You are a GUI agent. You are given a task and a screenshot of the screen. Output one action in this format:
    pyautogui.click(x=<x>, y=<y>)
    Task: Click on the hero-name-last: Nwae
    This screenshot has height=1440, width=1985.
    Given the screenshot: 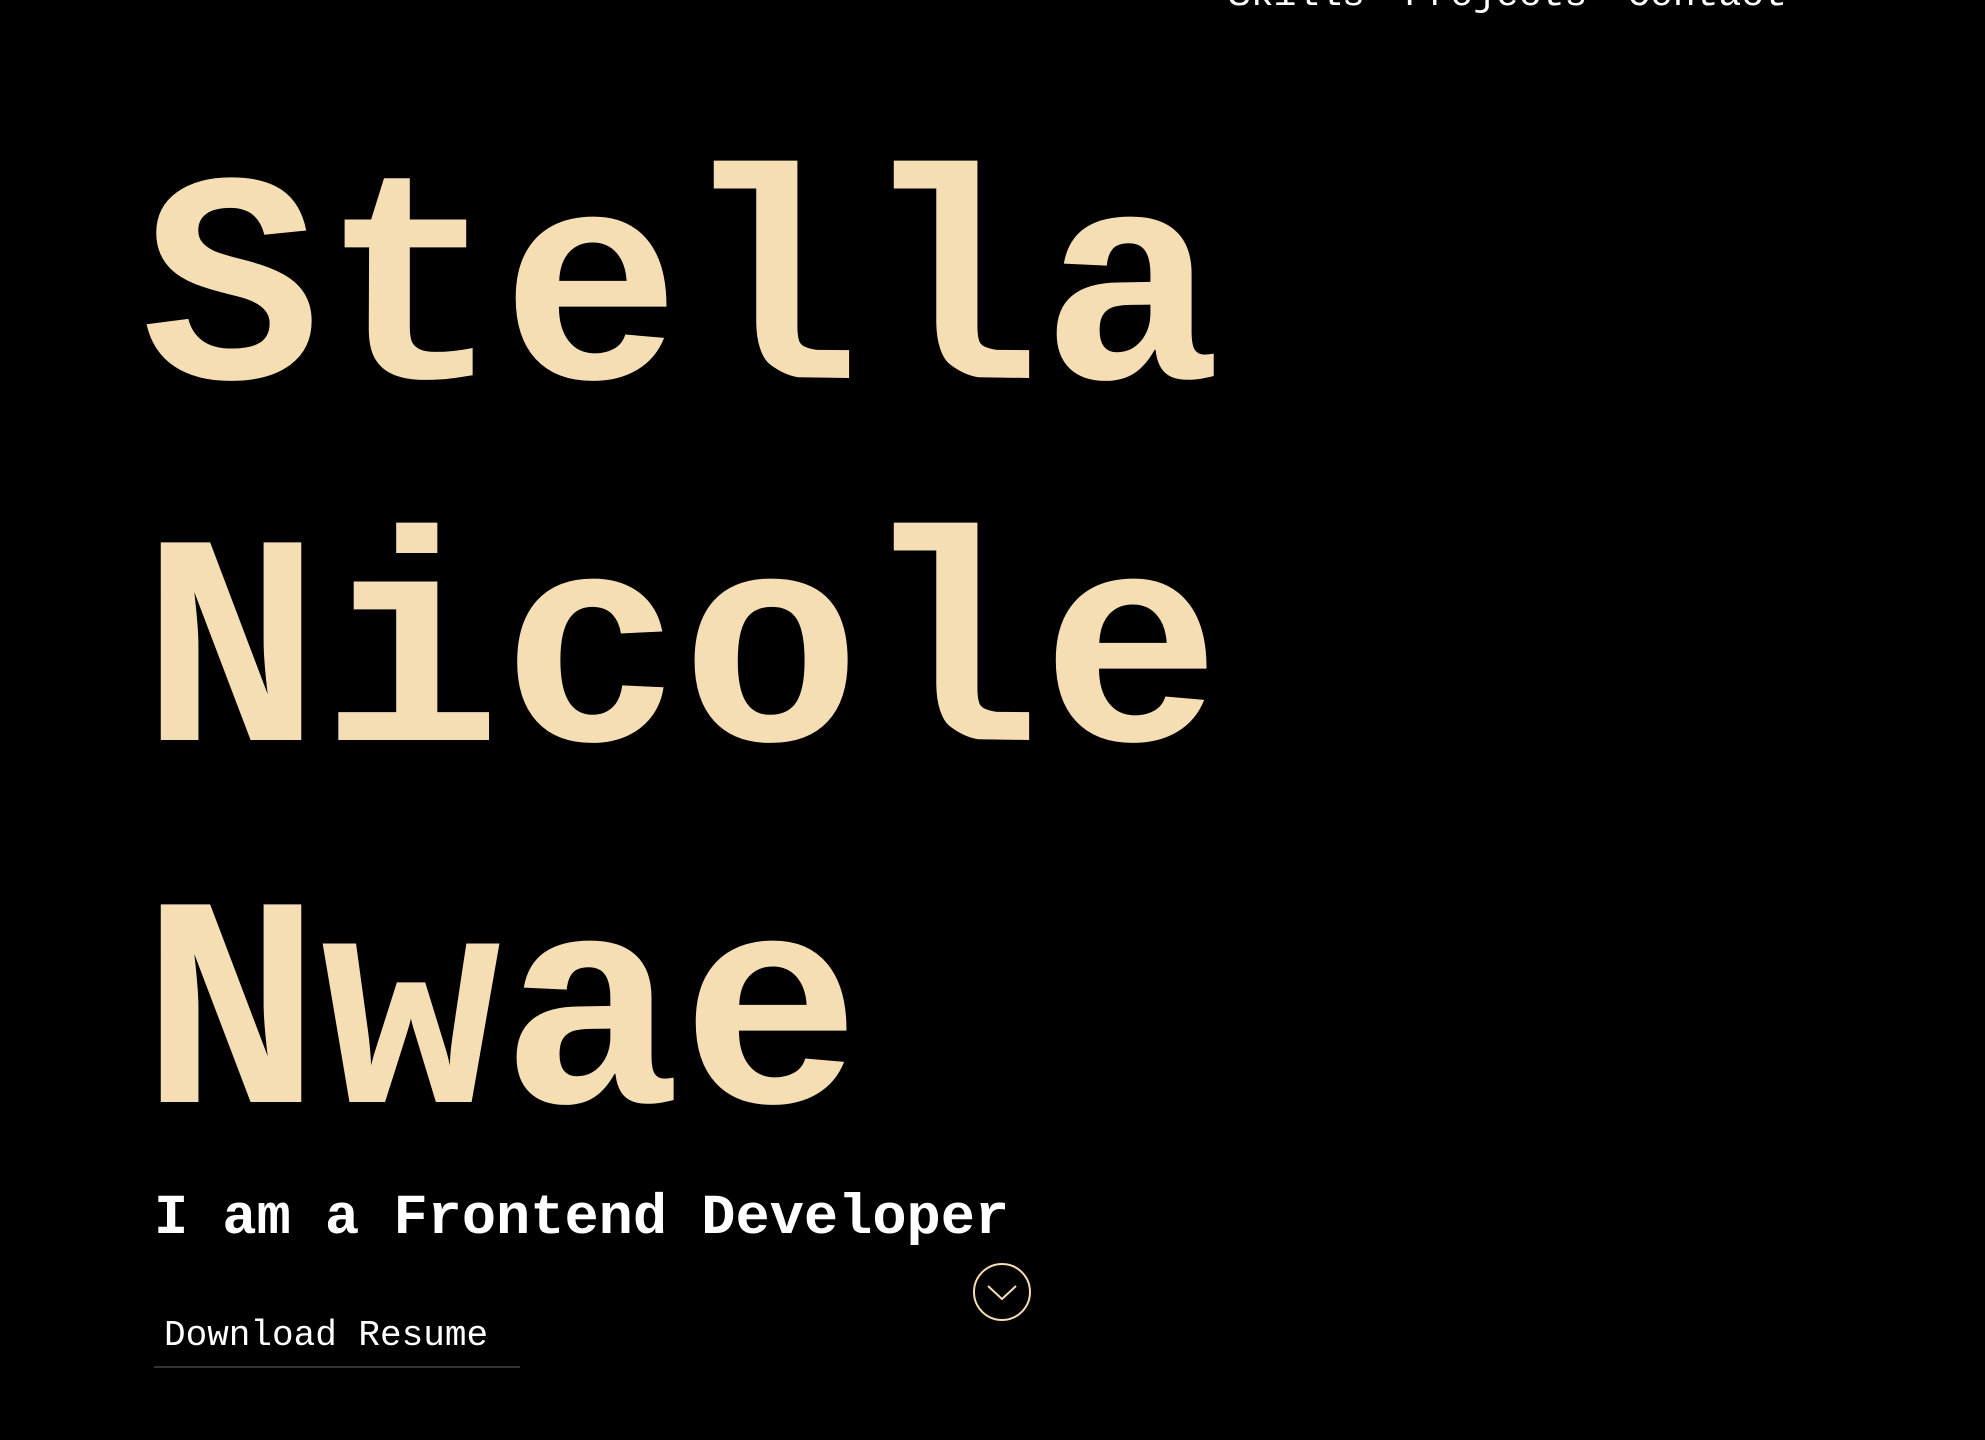 What is the action you would take?
    pyautogui.click(x=501, y=1023)
    